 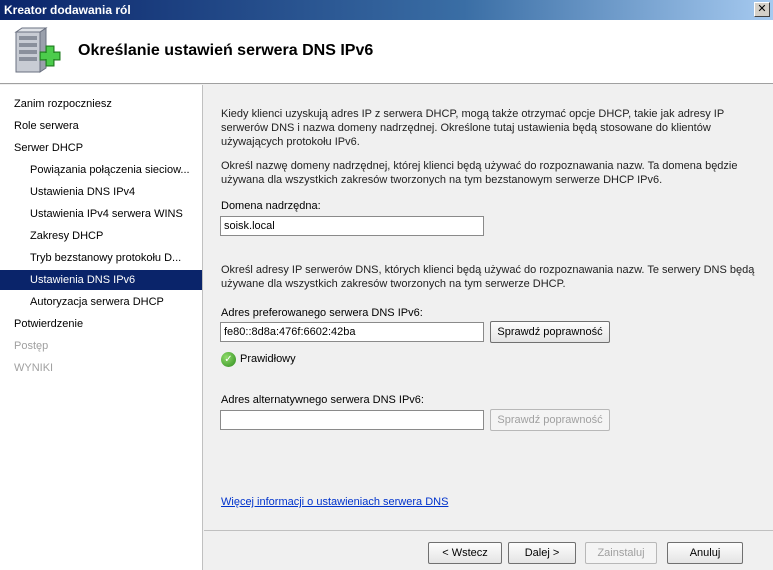 I want to click on preferred-dns-label: Adres preferowanego serwera DNS IPv6:, so click(x=322, y=313).